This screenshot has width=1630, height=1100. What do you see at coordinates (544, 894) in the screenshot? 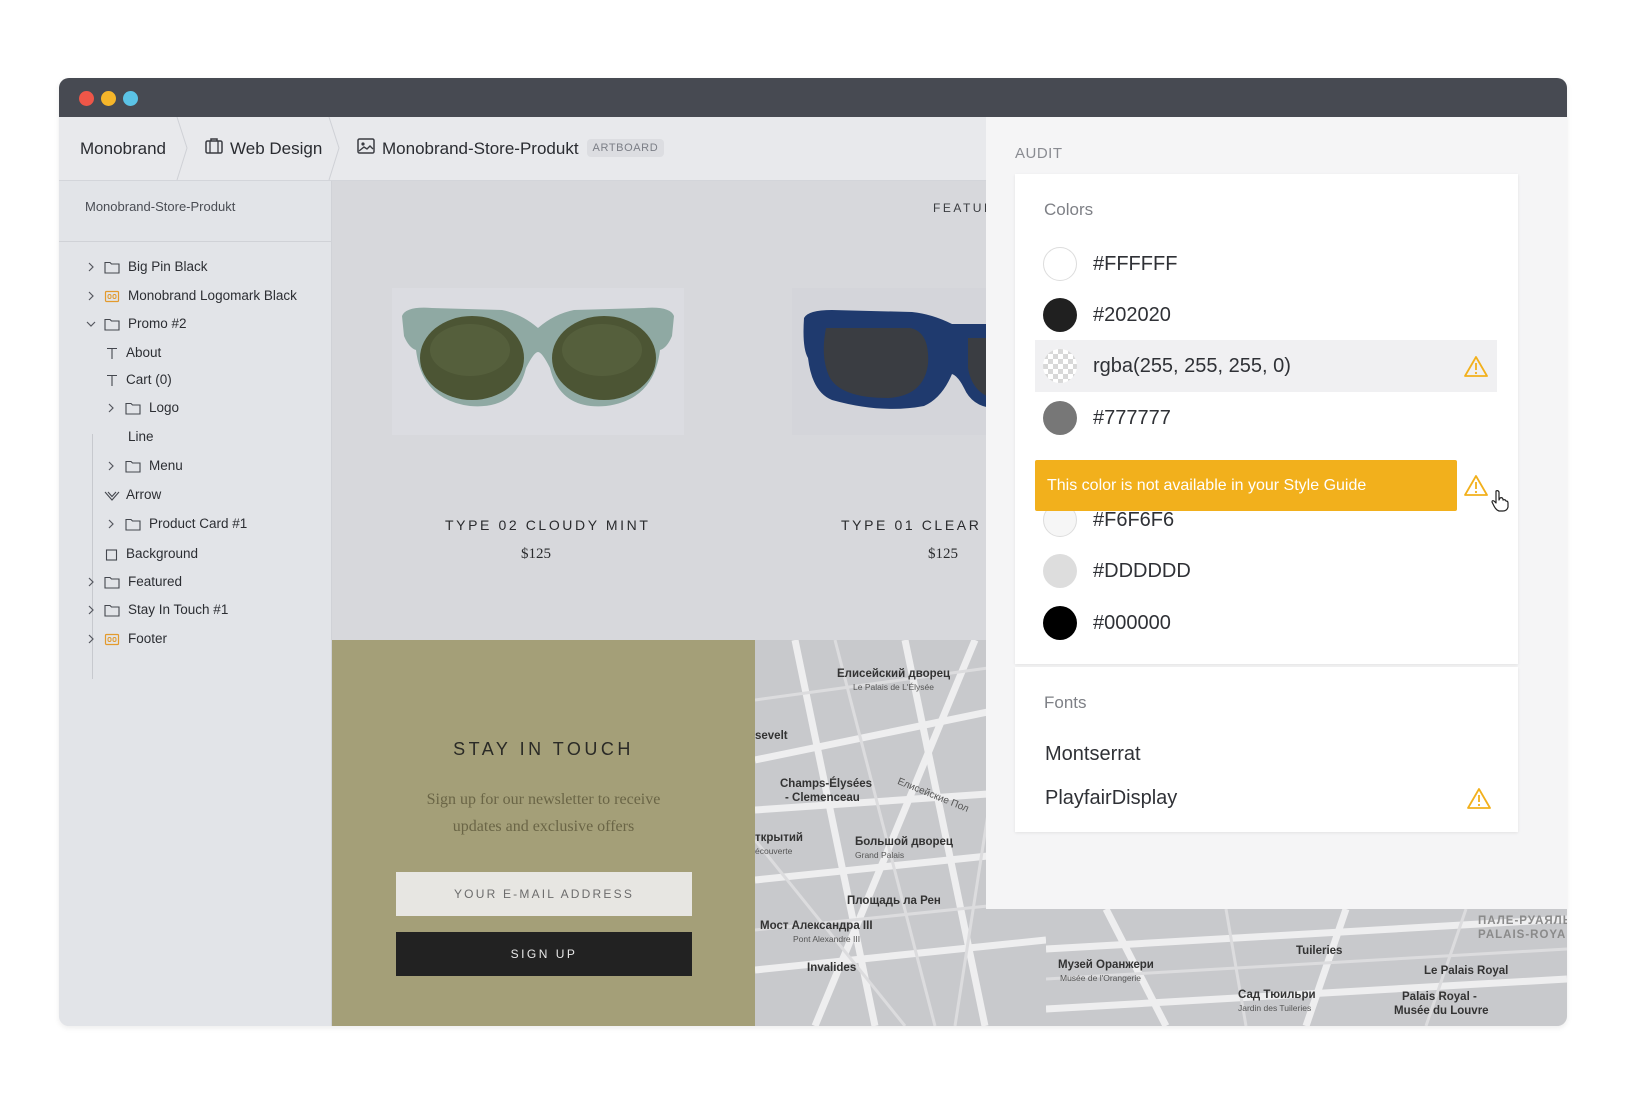
I see `email-field: YOUR E-MAIL ADDRESS` at bounding box center [544, 894].